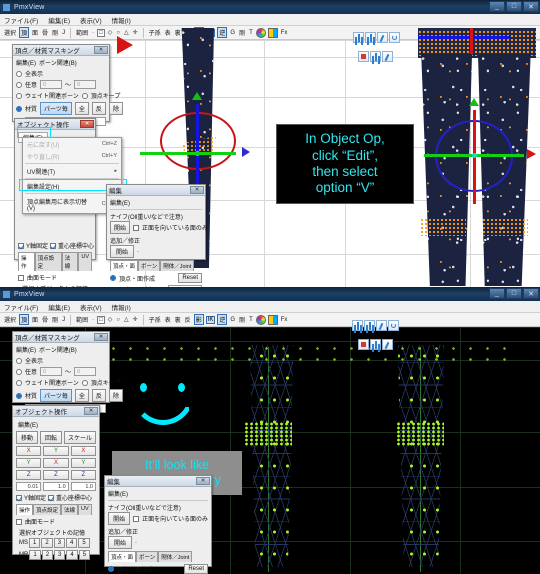 This screenshot has width=540, height=574. I want to click on range-to-input: 0, so click(85, 84).